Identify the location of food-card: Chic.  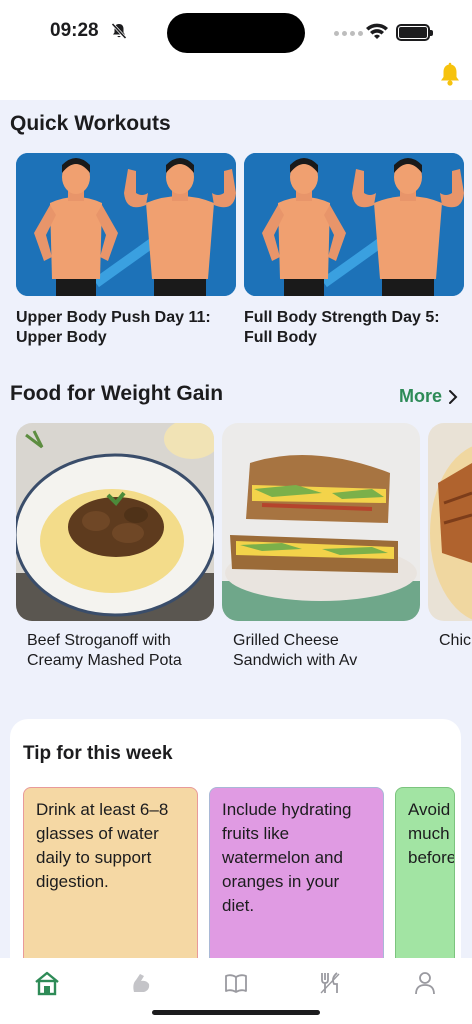
(450, 537).